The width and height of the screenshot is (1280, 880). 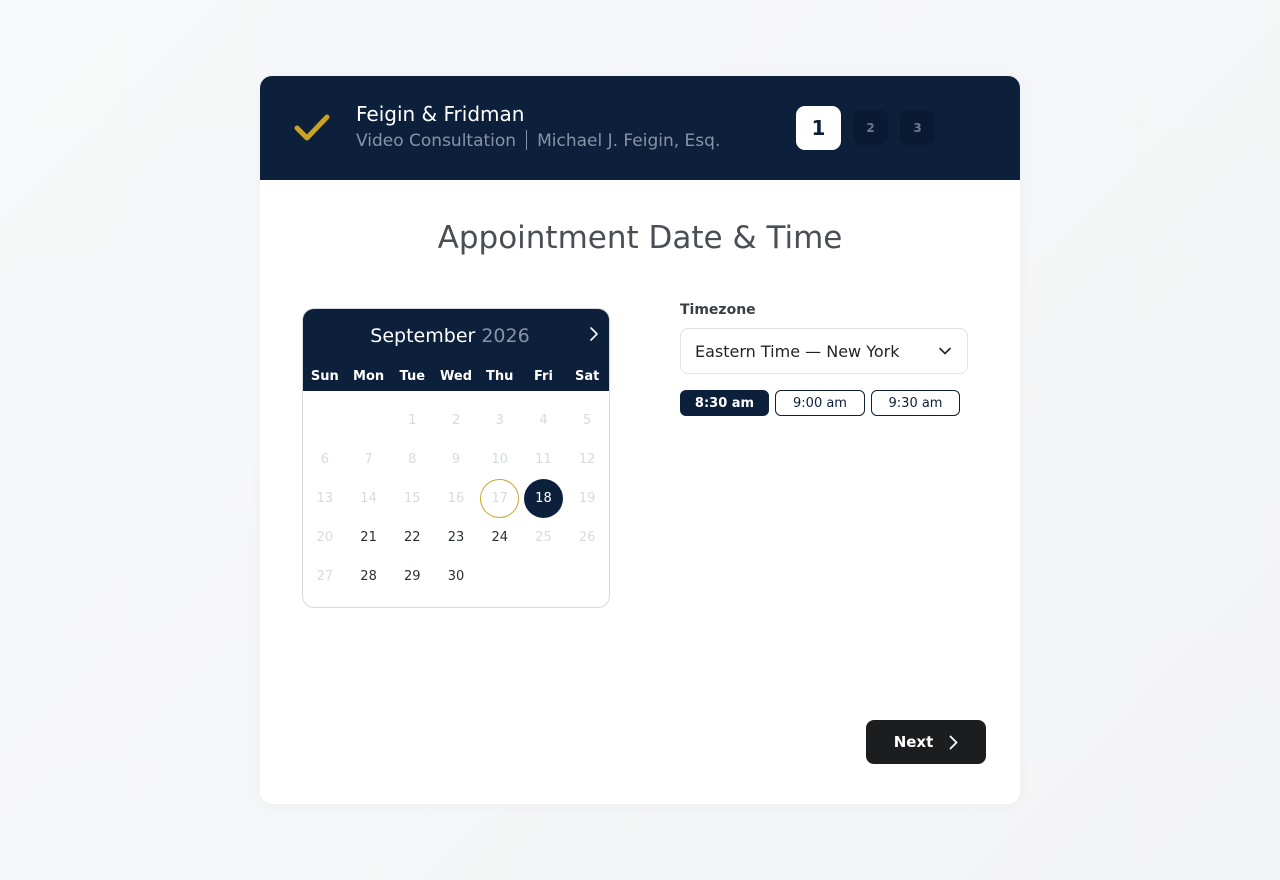 I want to click on service-type: Video Consultation, so click(x=436, y=141).